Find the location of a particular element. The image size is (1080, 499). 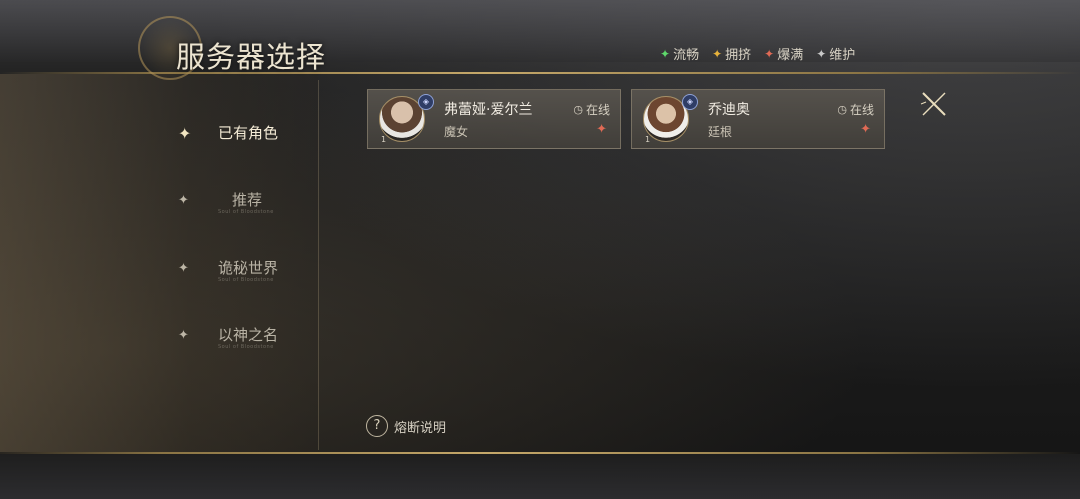

character-card: ◈ 1 弗蕾娅·爱尔兰 魔女 ◷ 在线 ✦ is located at coordinates (494, 119).